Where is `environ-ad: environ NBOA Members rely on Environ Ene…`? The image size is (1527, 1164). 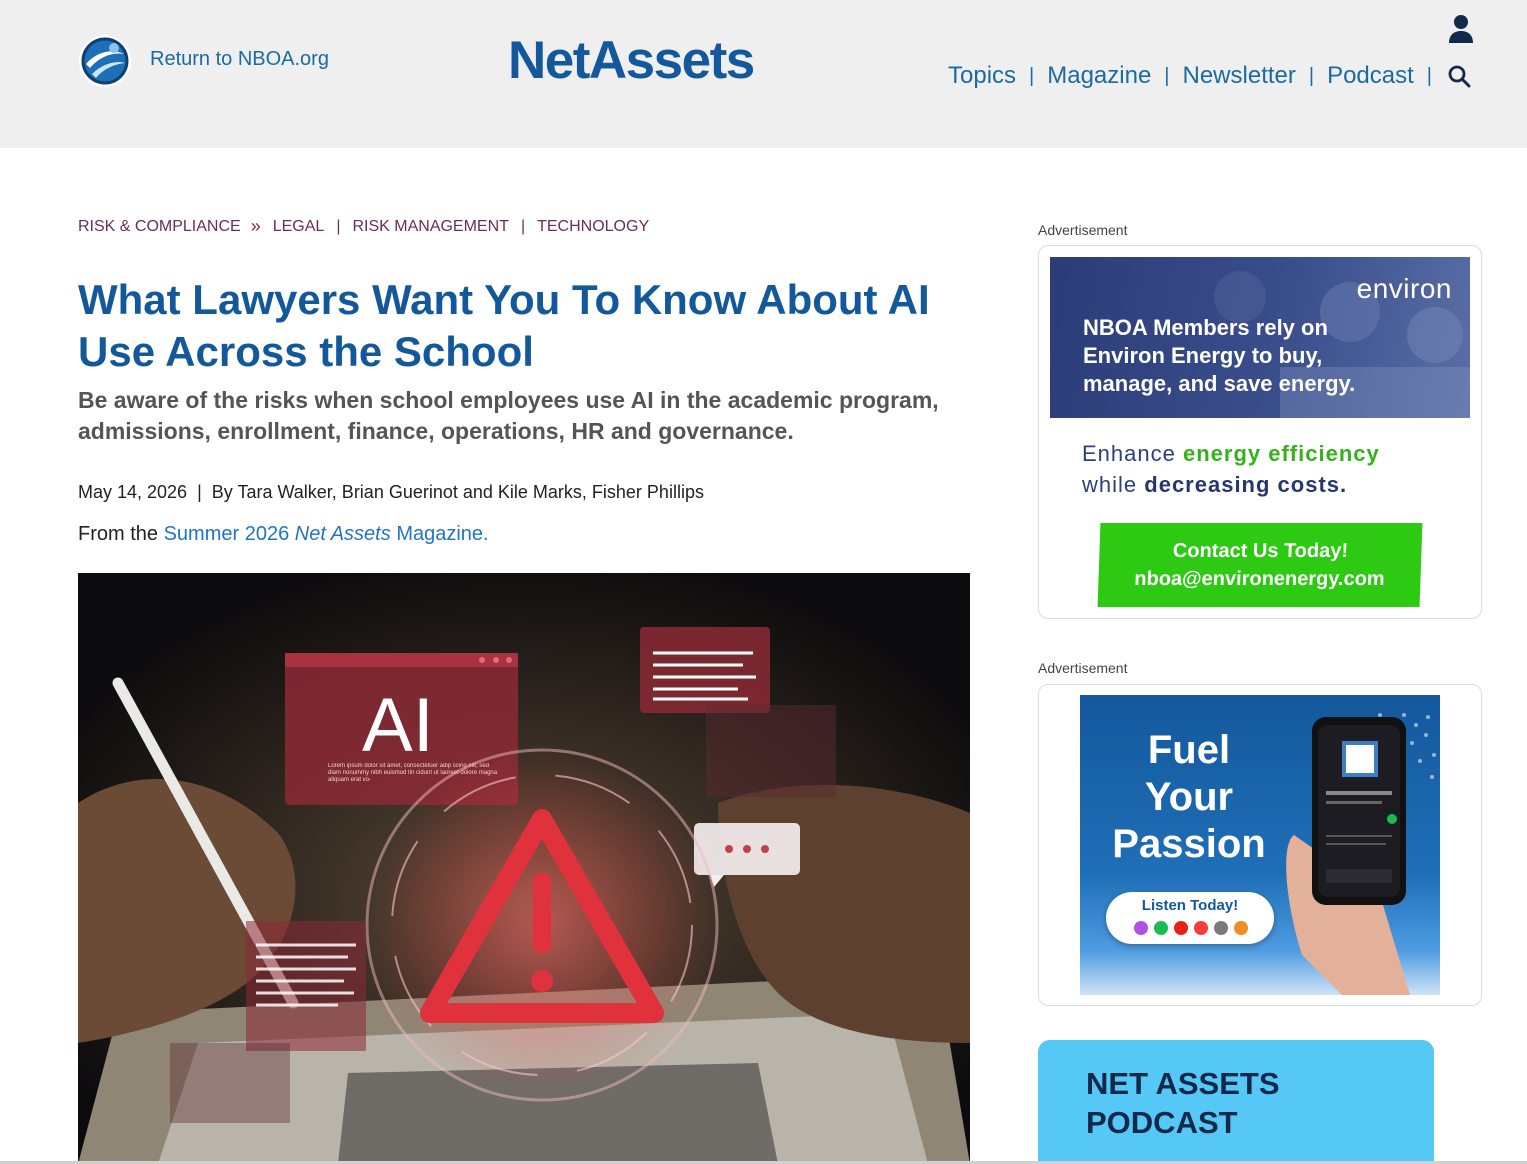
environ-ad: environ NBOA Members rely on Environ Ene… is located at coordinates (1260, 432).